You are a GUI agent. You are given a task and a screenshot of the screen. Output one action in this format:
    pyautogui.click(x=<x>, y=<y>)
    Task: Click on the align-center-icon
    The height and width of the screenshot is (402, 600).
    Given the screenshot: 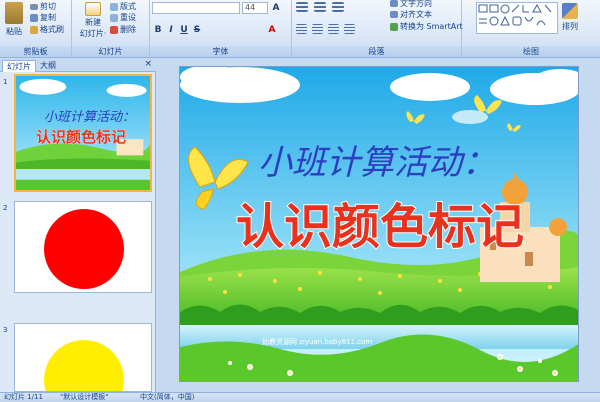 What is the action you would take?
    pyautogui.click(x=317, y=29)
    